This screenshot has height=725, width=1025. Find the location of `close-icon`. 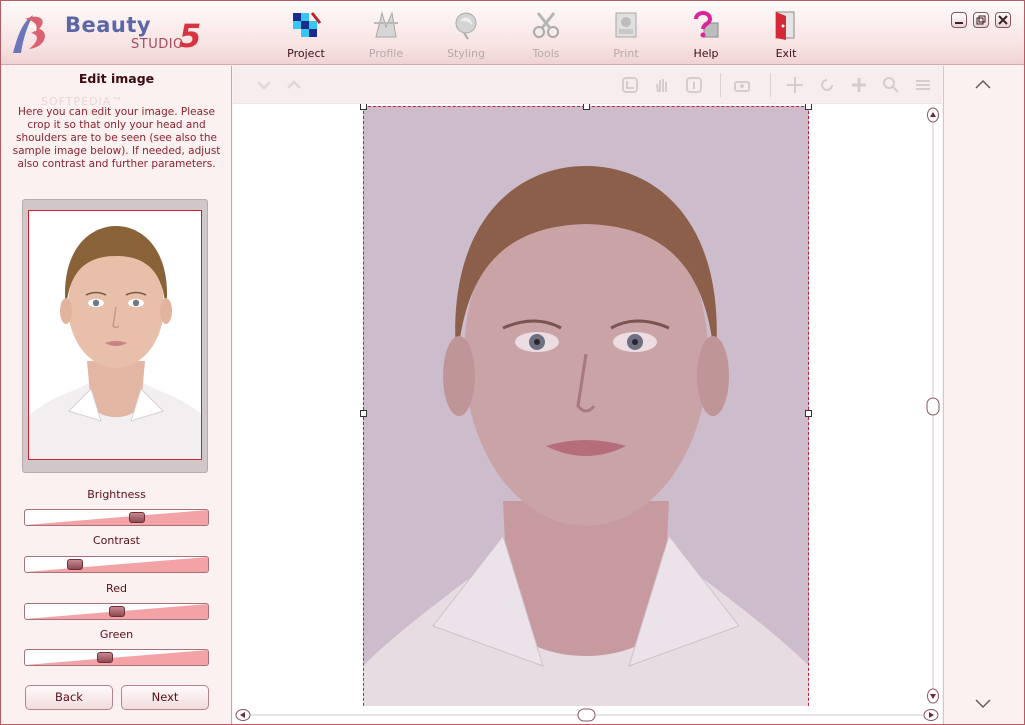

close-icon is located at coordinates (1003, 20).